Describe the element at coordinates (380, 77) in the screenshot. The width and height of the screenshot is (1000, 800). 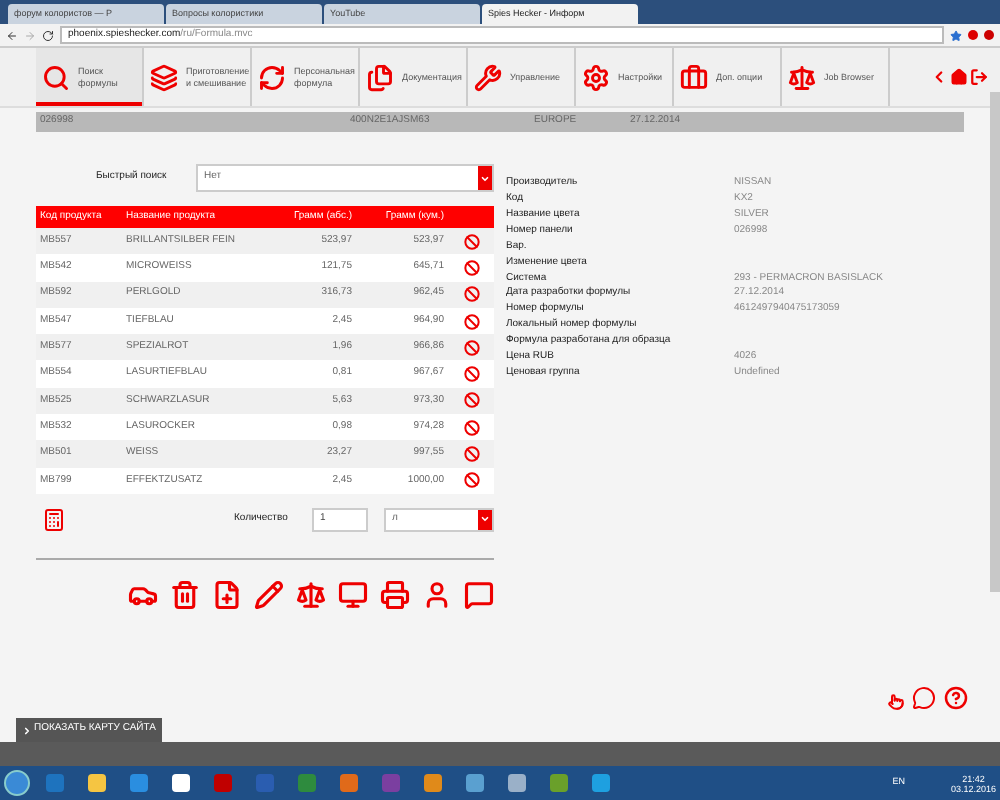
I see `files-icon` at that location.